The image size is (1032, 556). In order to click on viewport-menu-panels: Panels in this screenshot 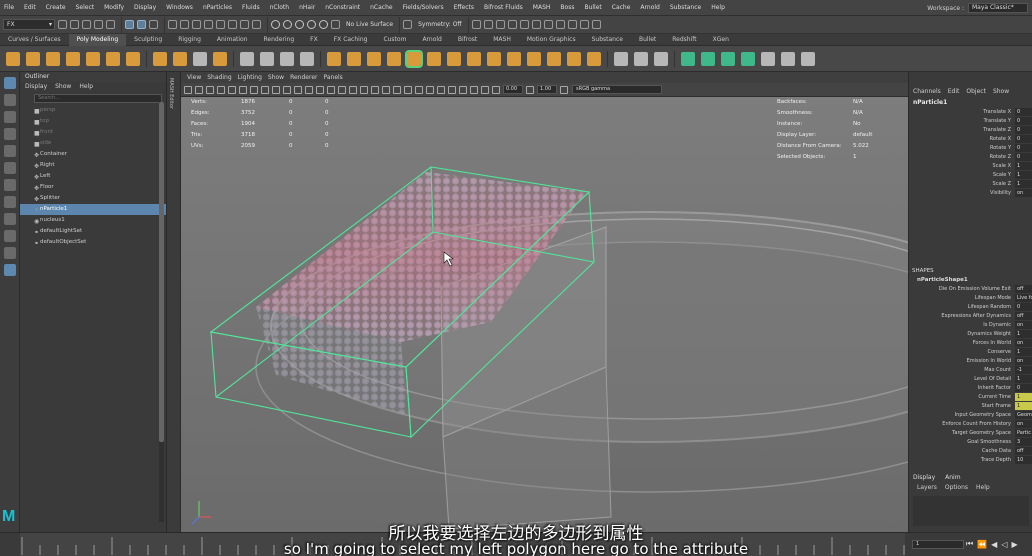, I will do `click(332, 77)`.